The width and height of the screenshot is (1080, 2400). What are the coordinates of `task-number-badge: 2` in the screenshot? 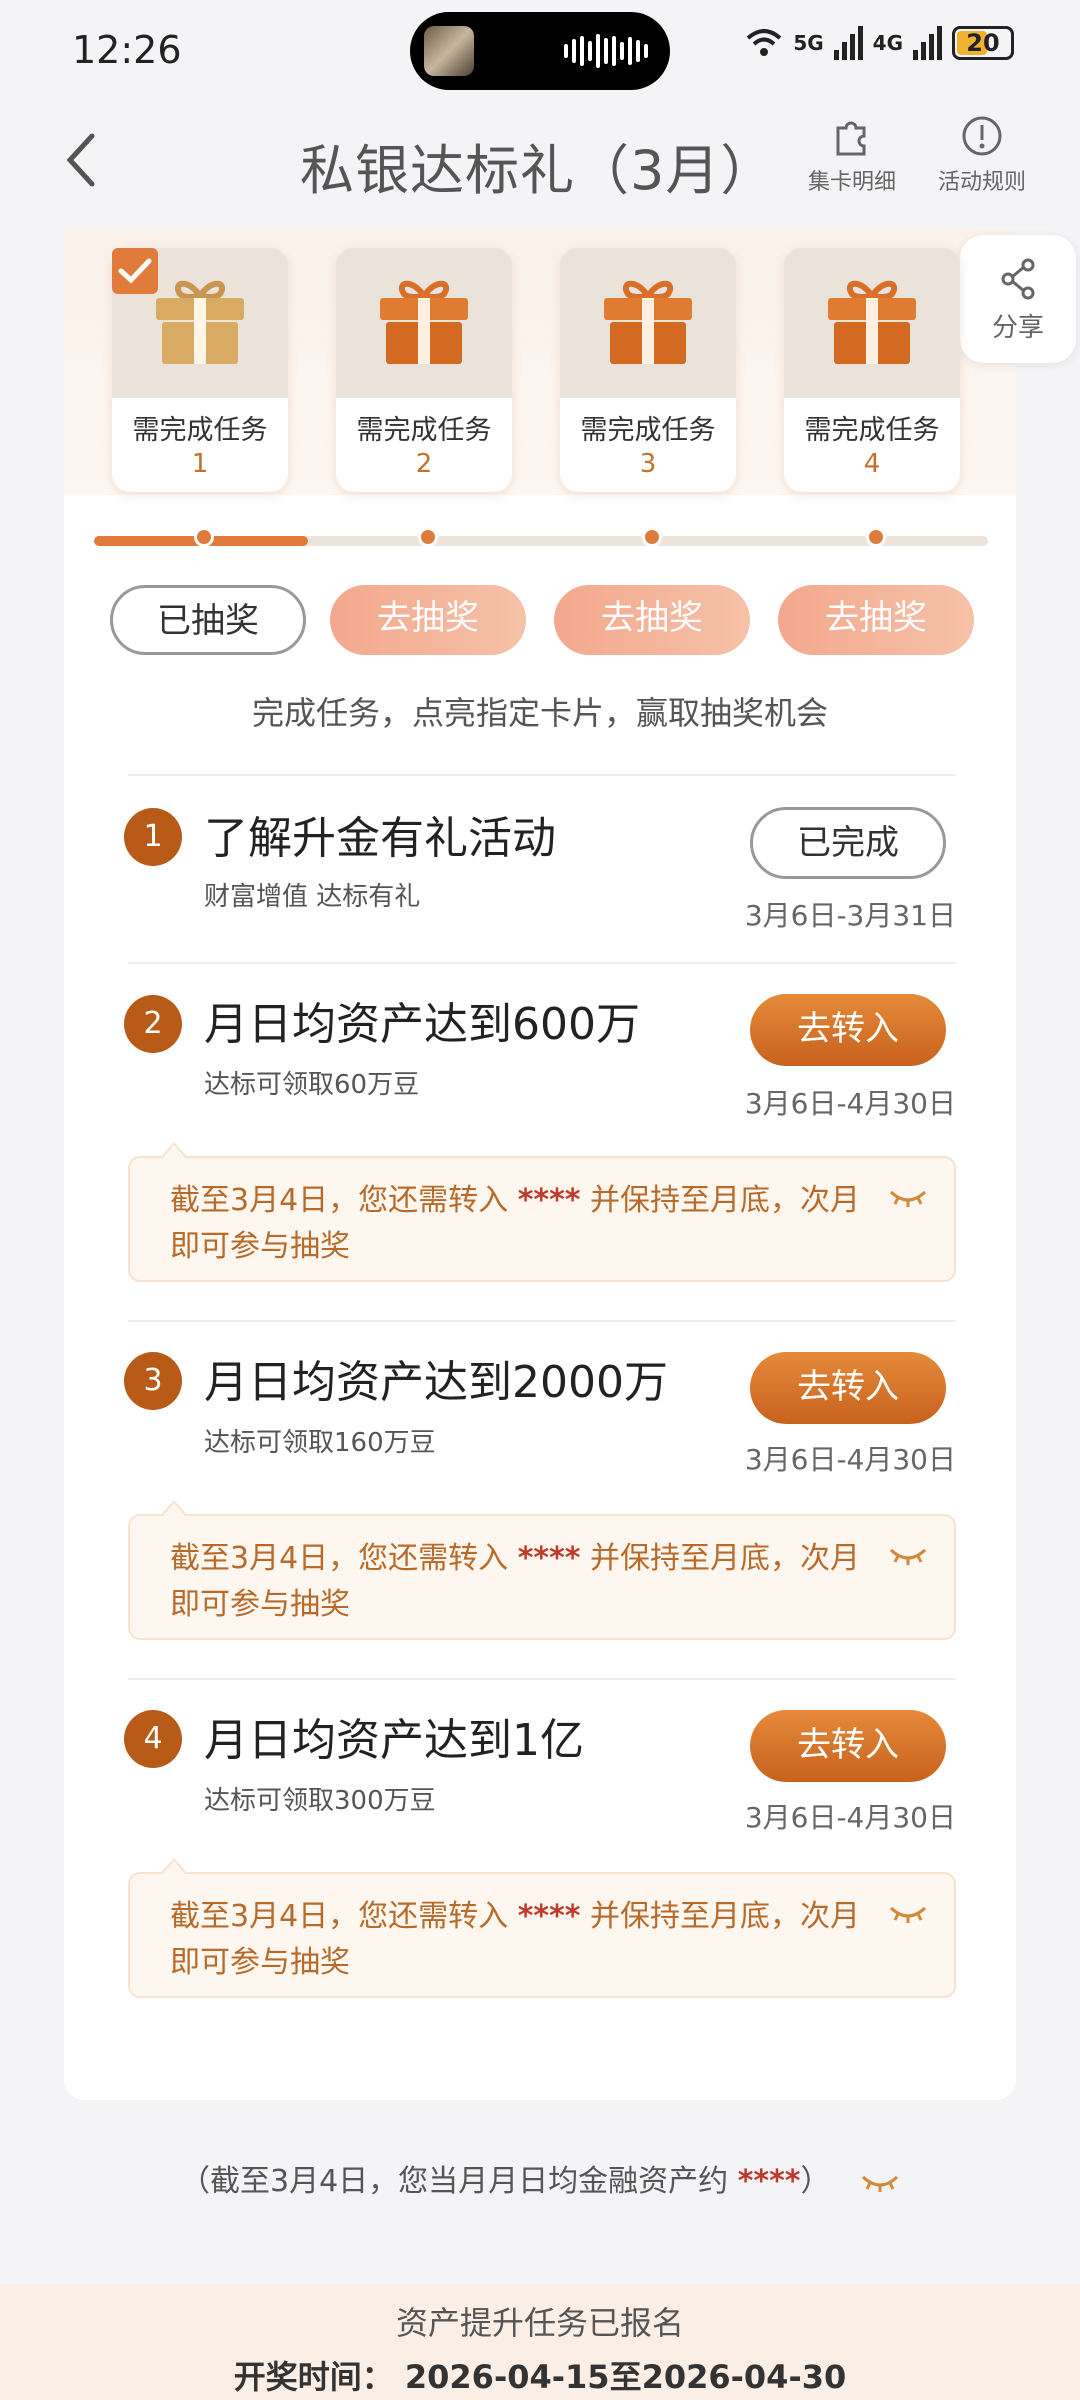 It's located at (153, 1024).